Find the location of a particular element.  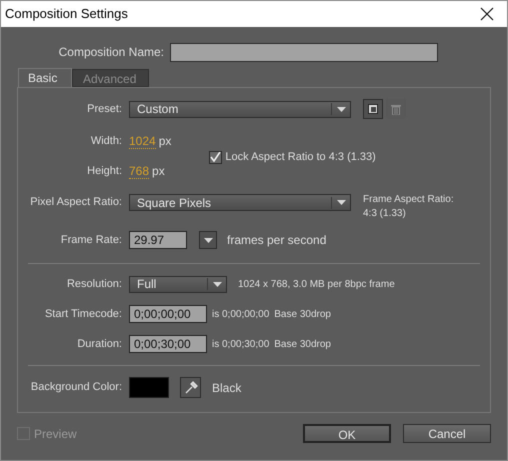

info-text: is 0;00;30;00 is located at coordinates (241, 345).